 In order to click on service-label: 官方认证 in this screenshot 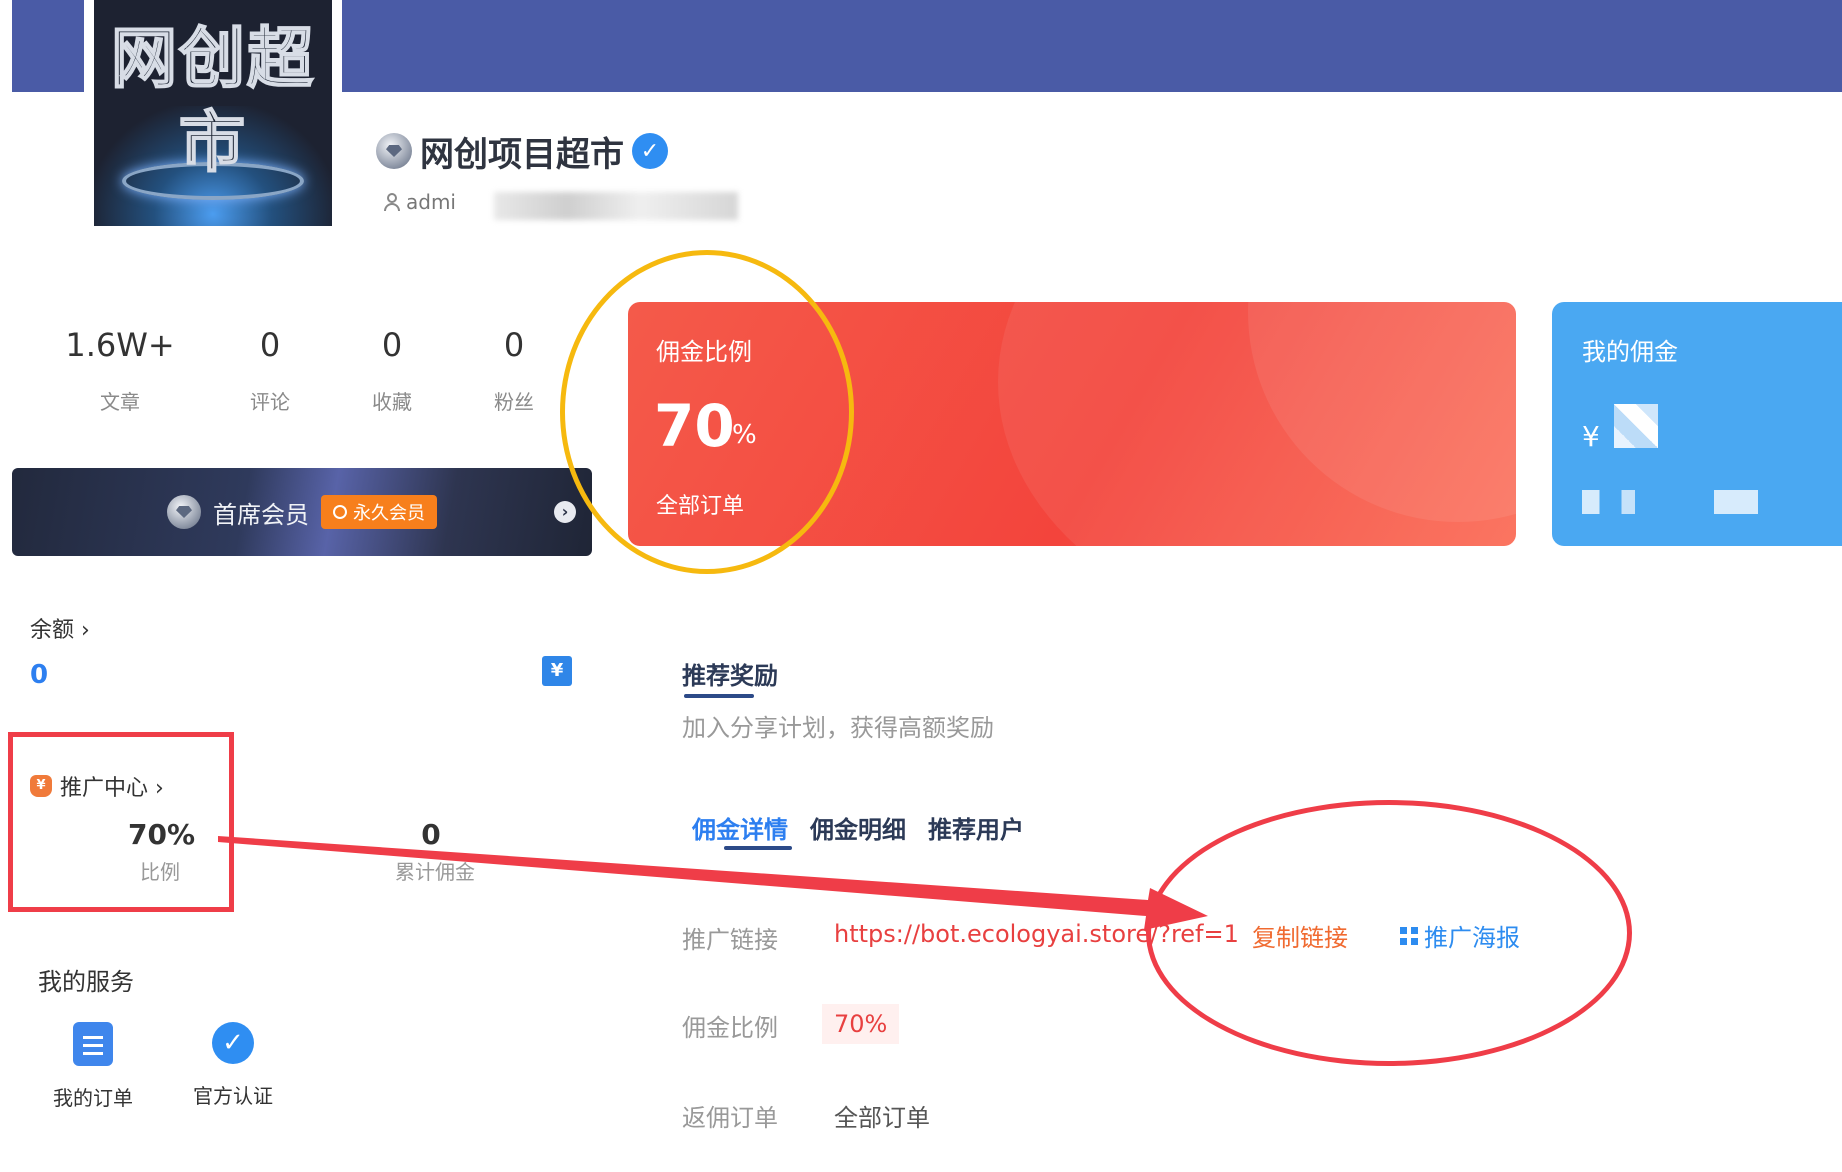, I will do `click(233, 1096)`.